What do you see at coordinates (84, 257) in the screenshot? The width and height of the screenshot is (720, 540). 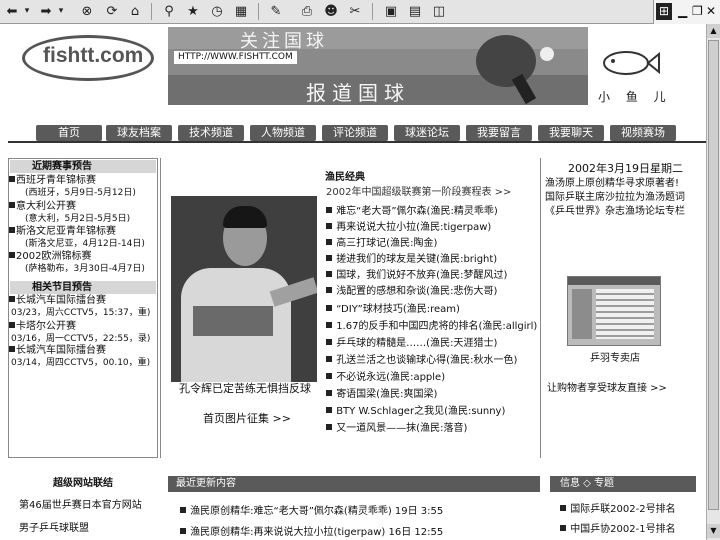 I see `list-item: 2002欧洲锦标赛` at bounding box center [84, 257].